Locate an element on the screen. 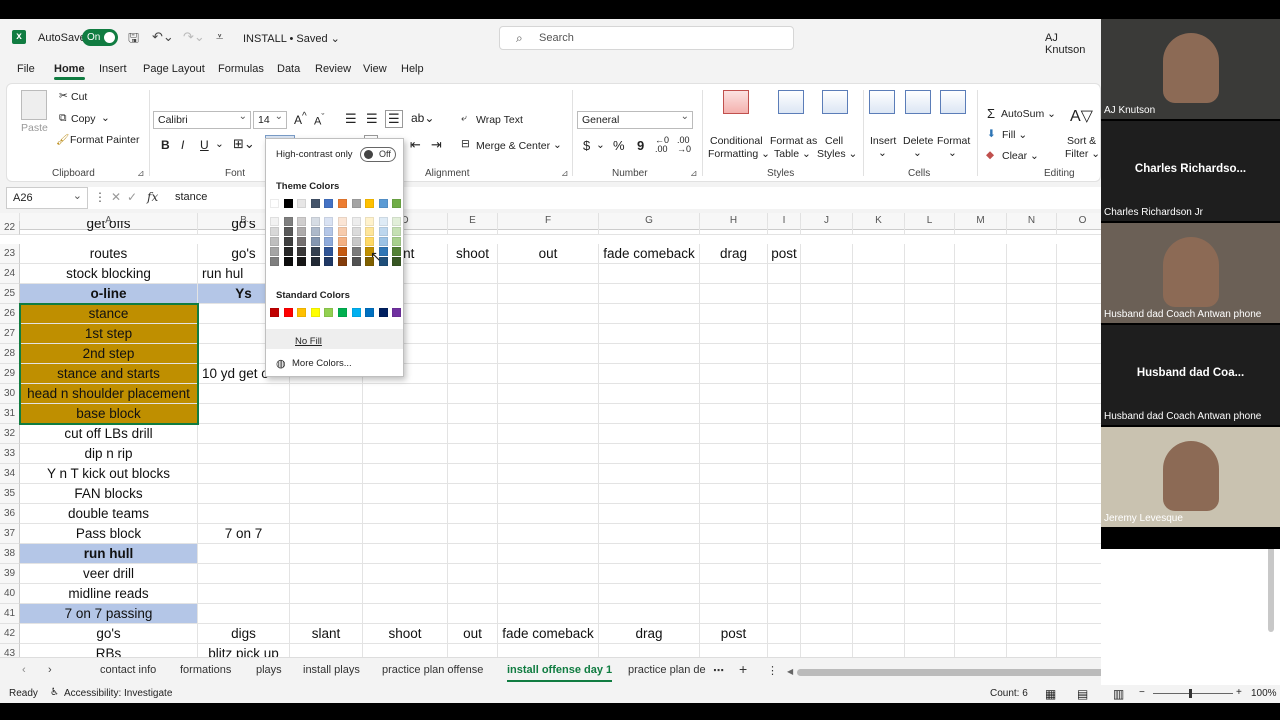  cell-n33 is located at coordinates (1032, 454).